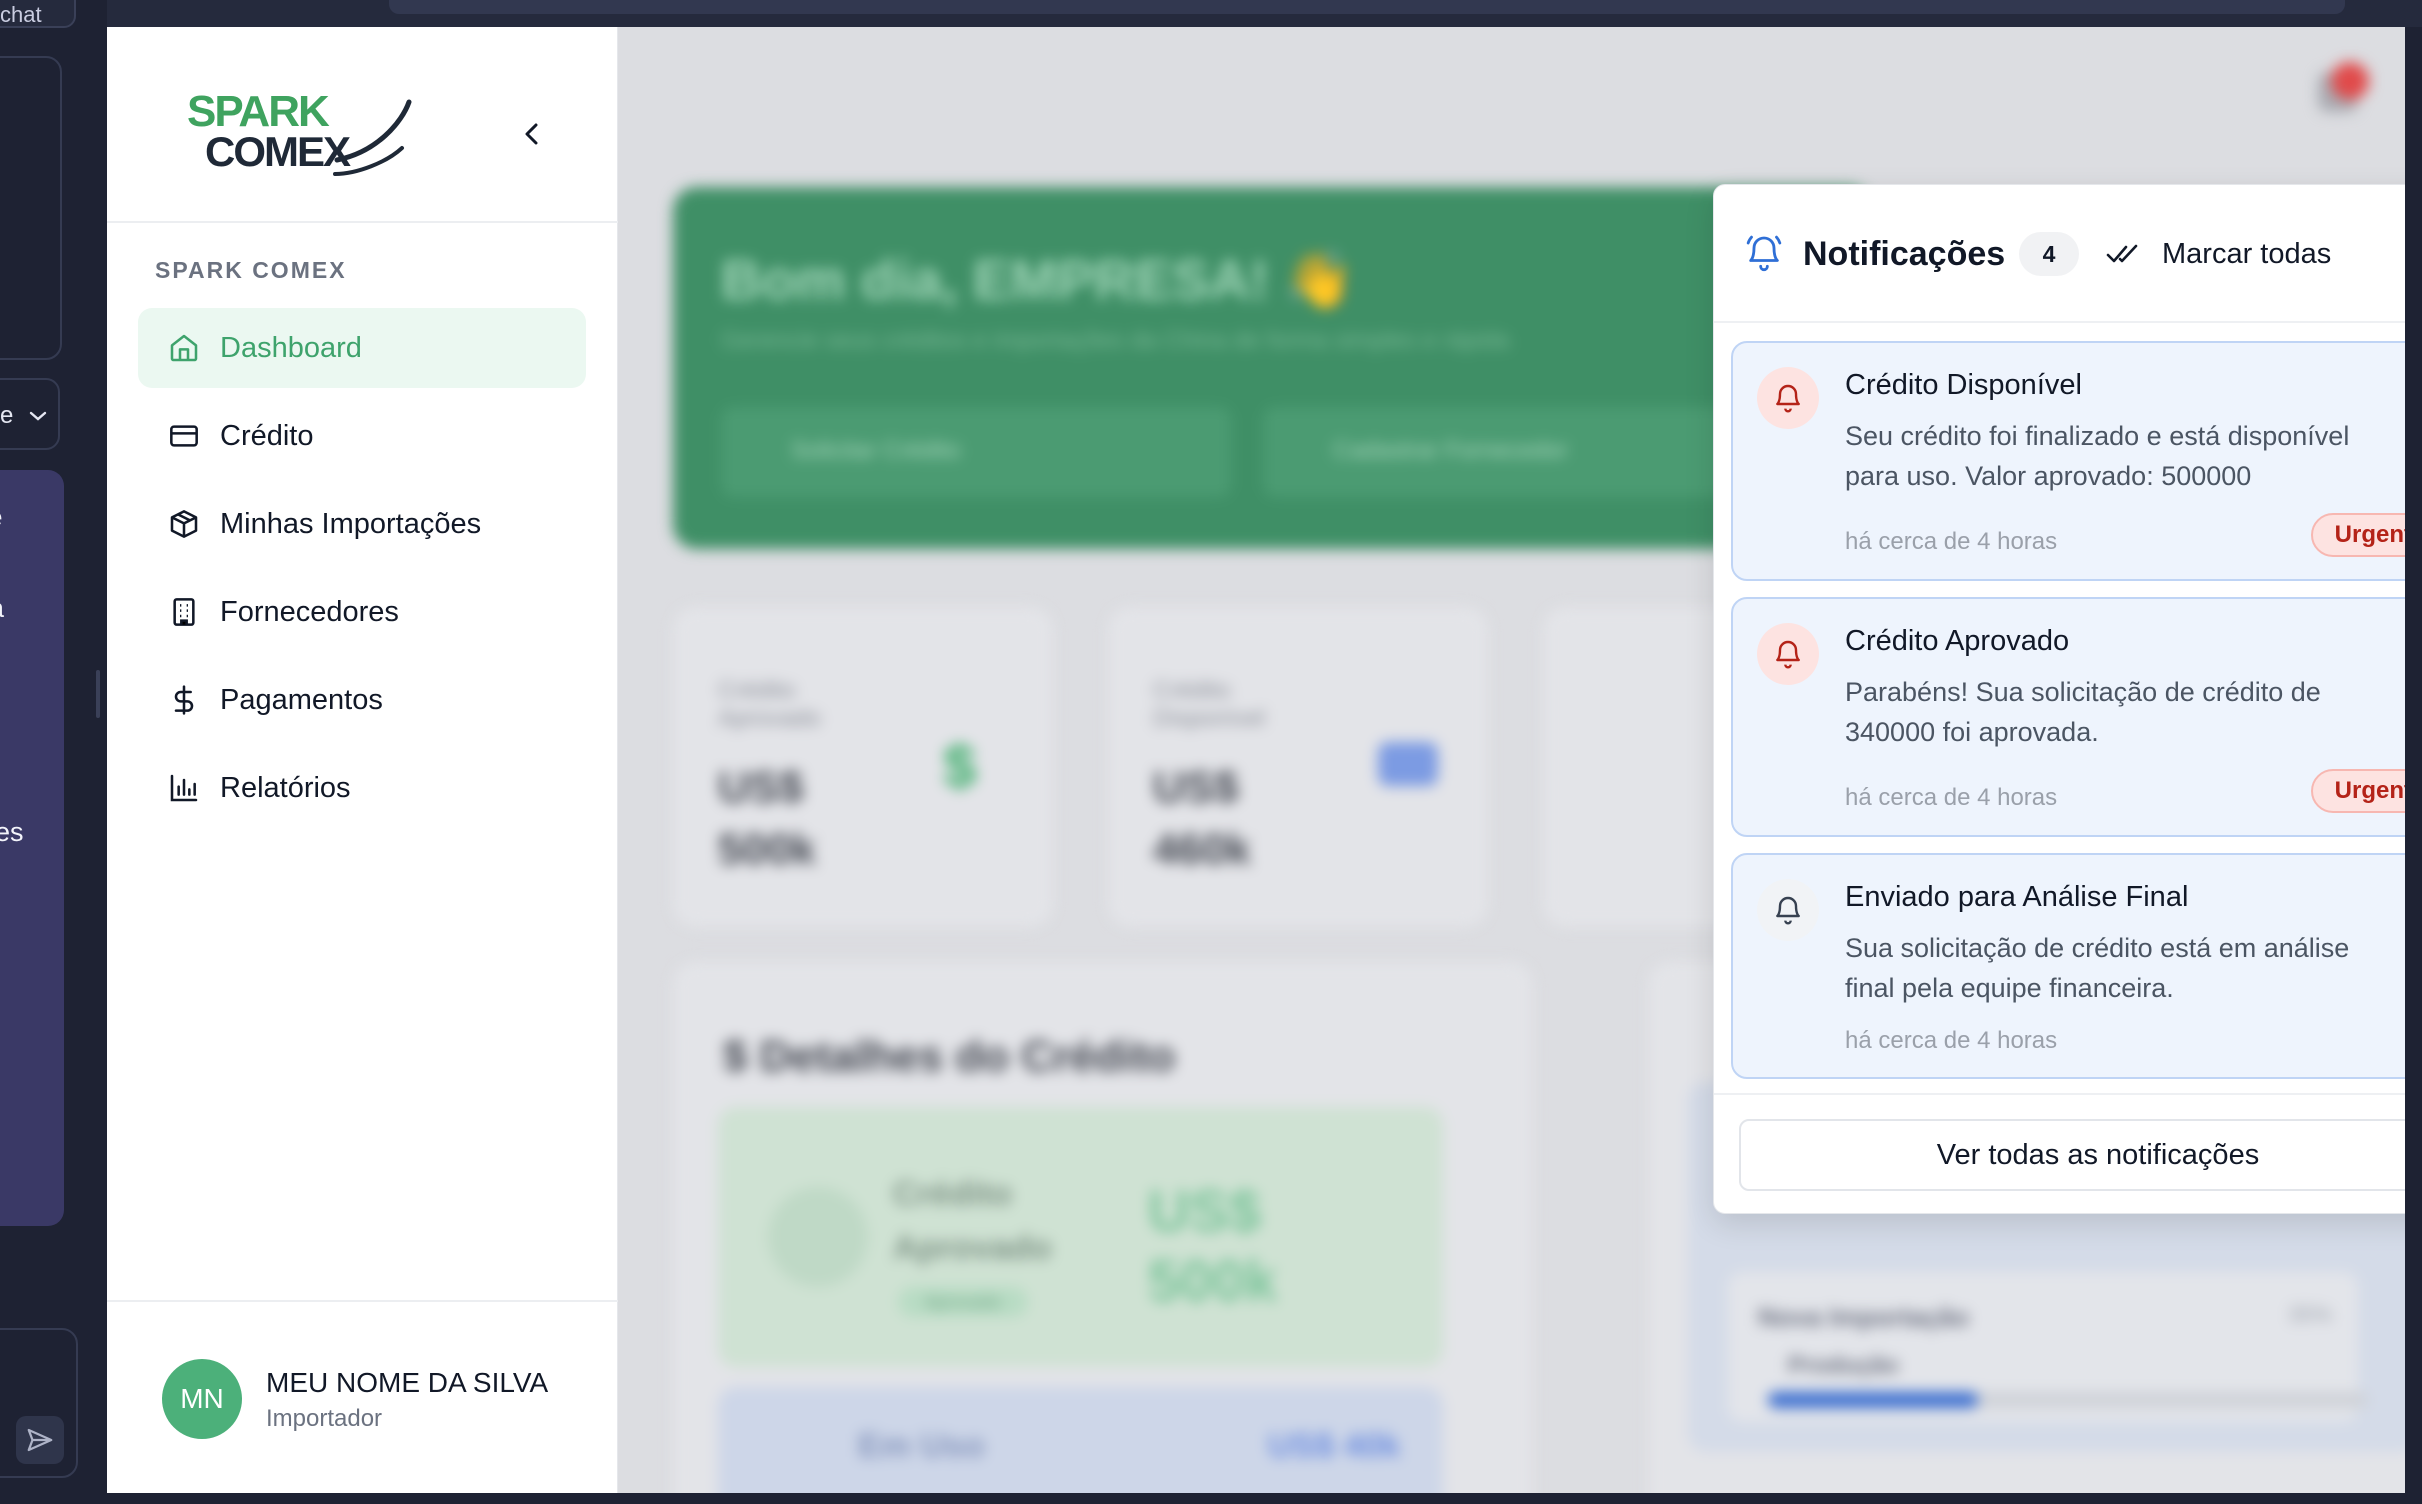  I want to click on chat-message-panel: te ra ões a, so click(32, 848).